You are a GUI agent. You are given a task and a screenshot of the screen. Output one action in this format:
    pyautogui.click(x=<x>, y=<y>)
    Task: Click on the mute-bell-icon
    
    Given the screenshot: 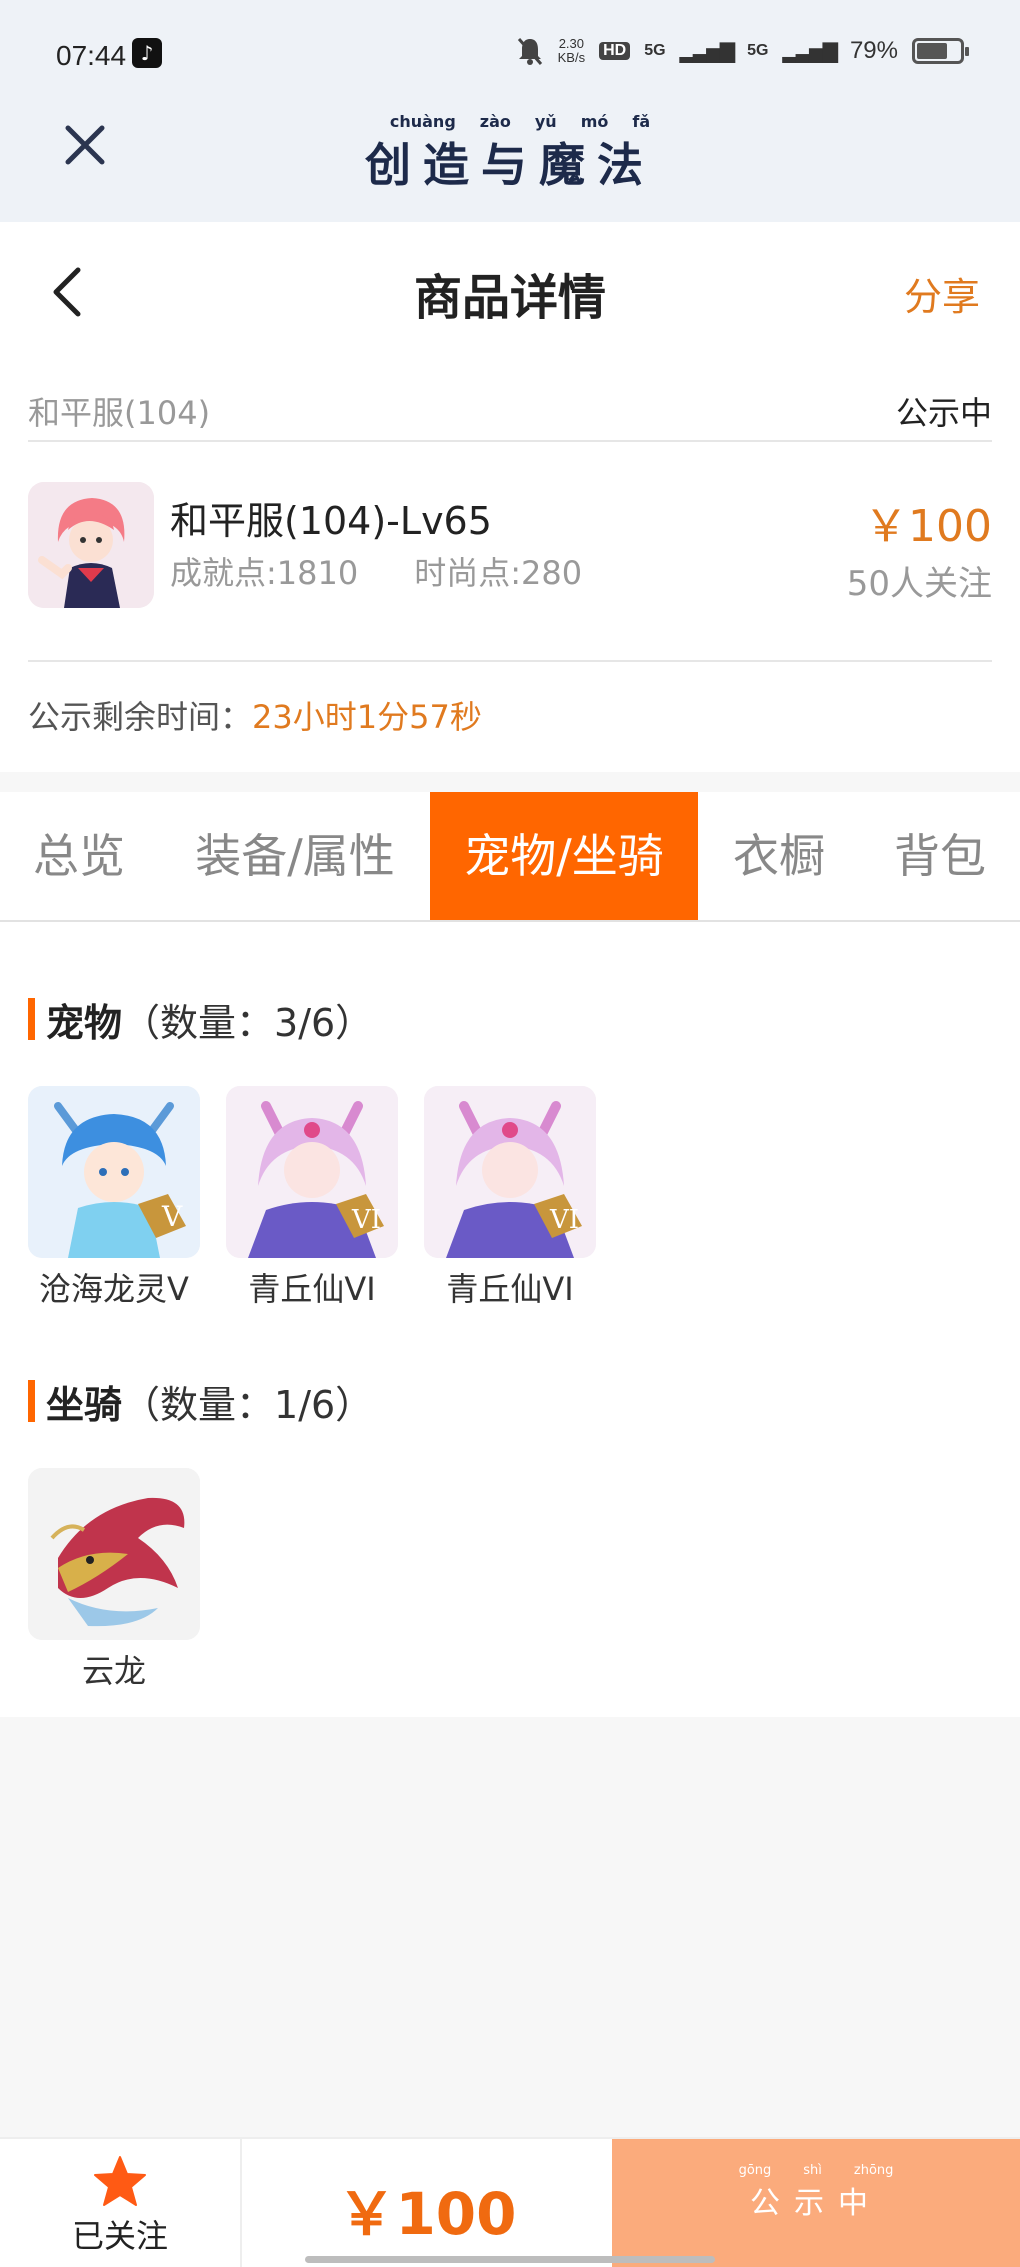 What is the action you would take?
    pyautogui.click(x=530, y=51)
    